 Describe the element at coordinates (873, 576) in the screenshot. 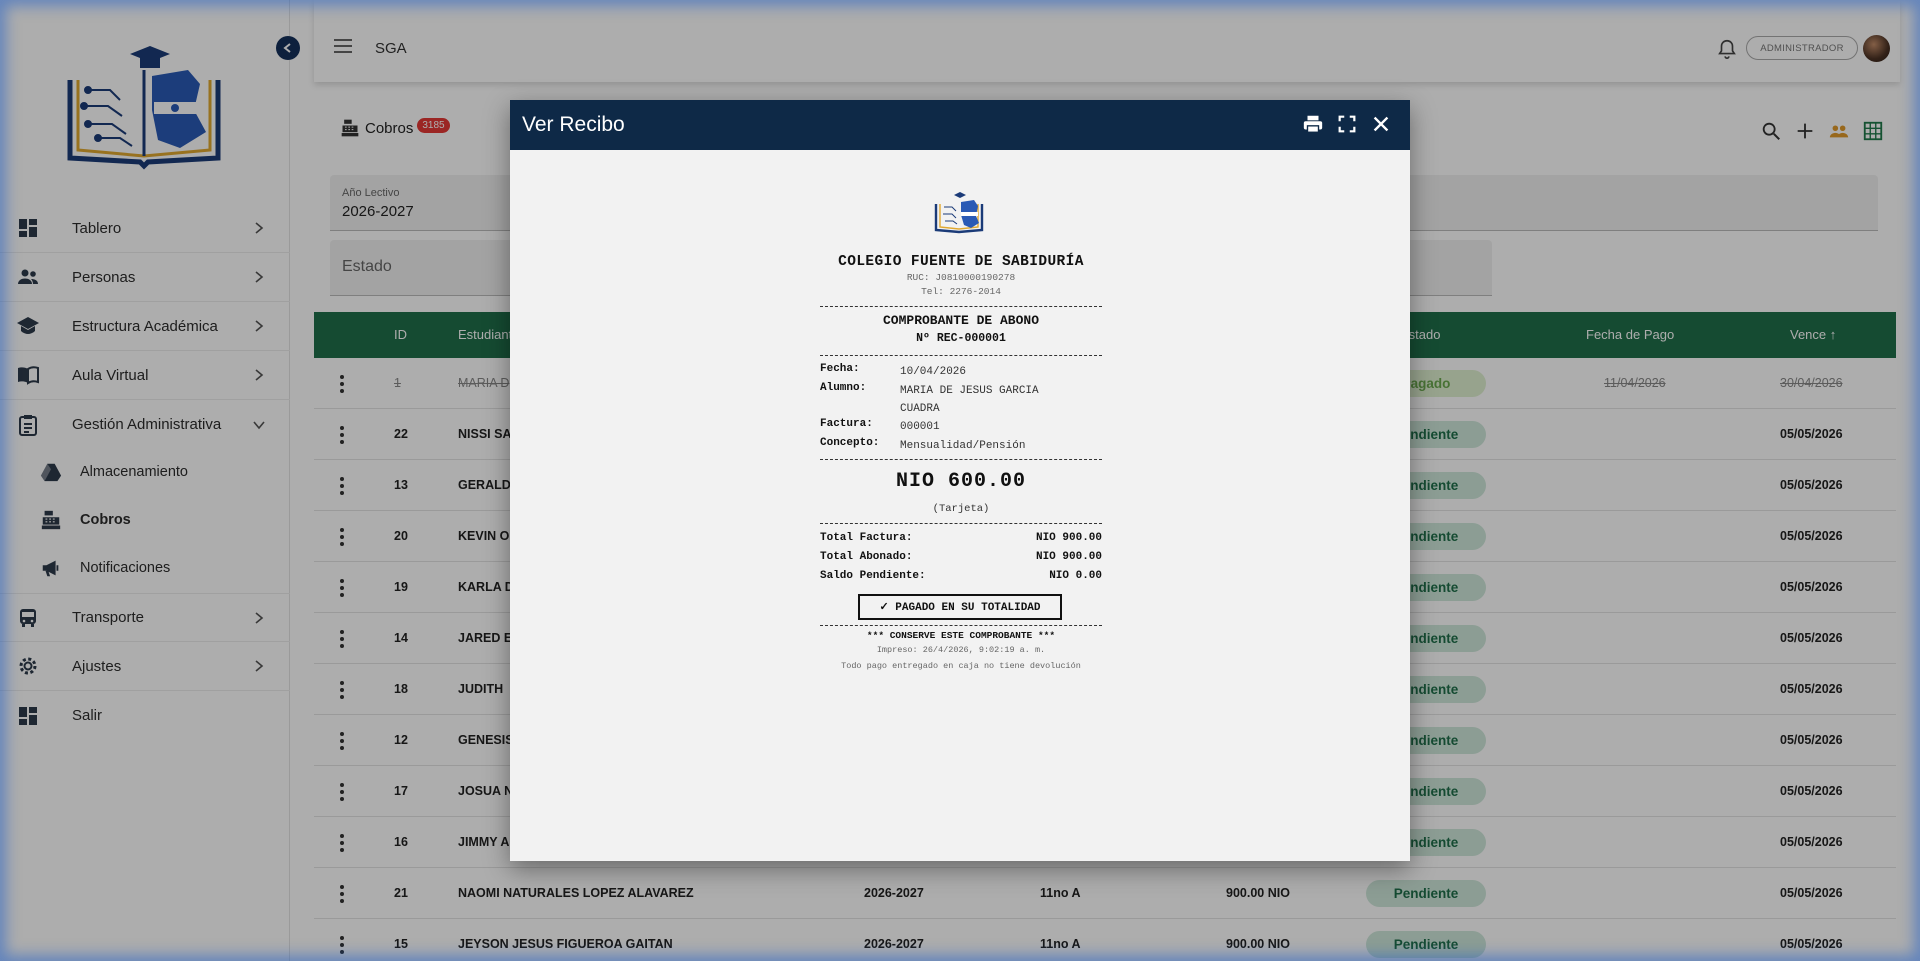

I see `total-key: Saldo Pendiente:` at that location.